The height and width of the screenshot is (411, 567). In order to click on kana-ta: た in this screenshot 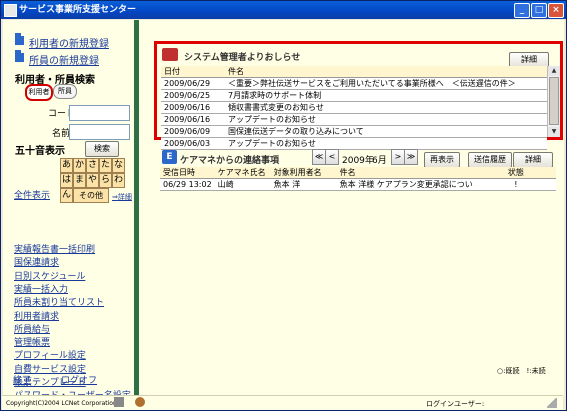, I will do `click(105, 165)`.